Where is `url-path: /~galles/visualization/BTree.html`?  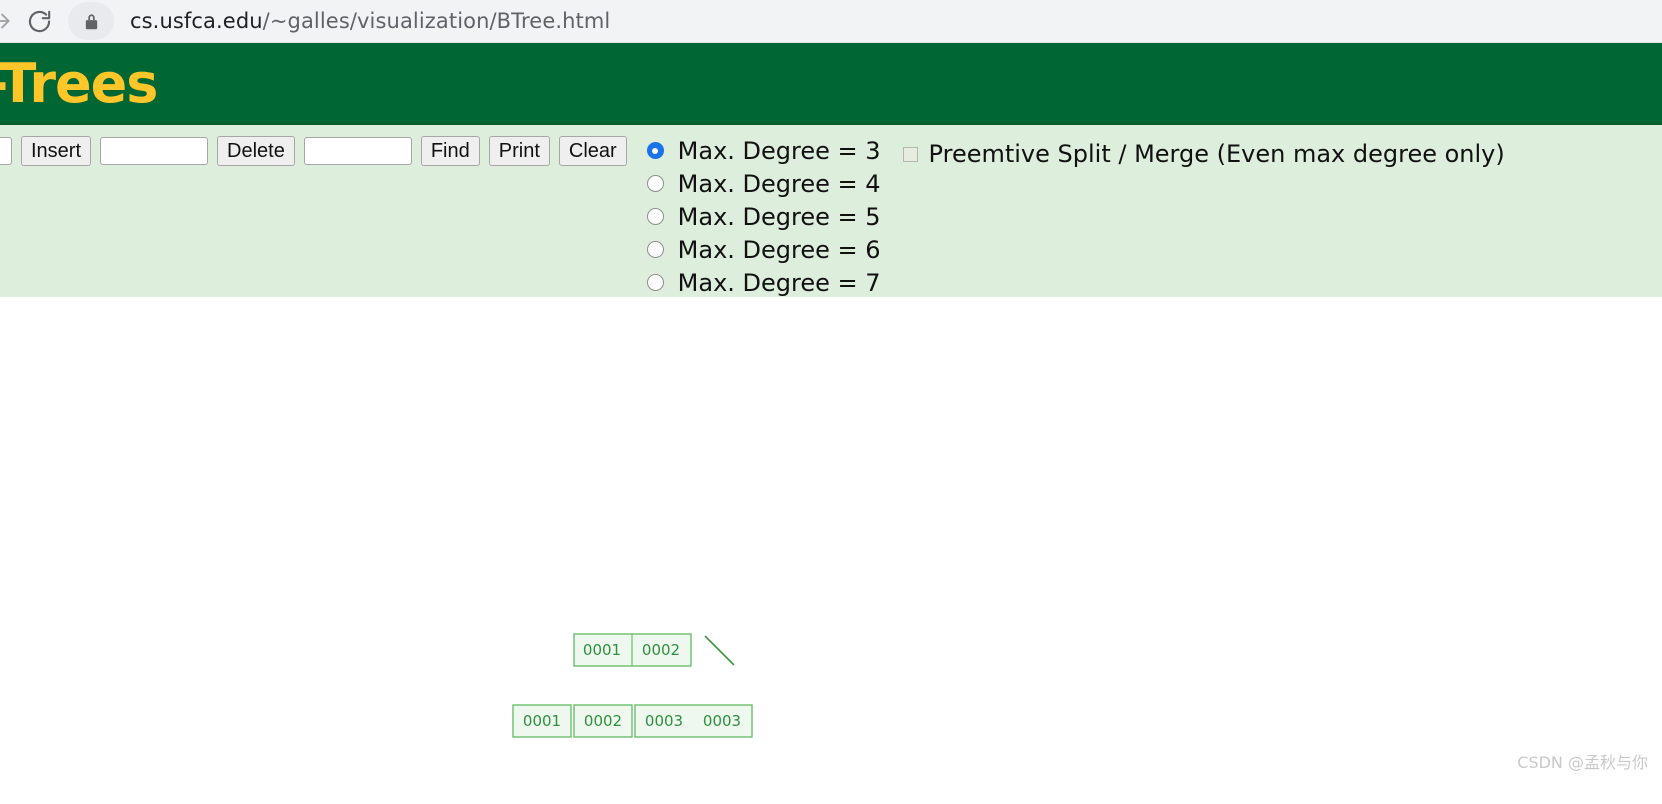 url-path: /~galles/visualization/BTree.html is located at coordinates (436, 21).